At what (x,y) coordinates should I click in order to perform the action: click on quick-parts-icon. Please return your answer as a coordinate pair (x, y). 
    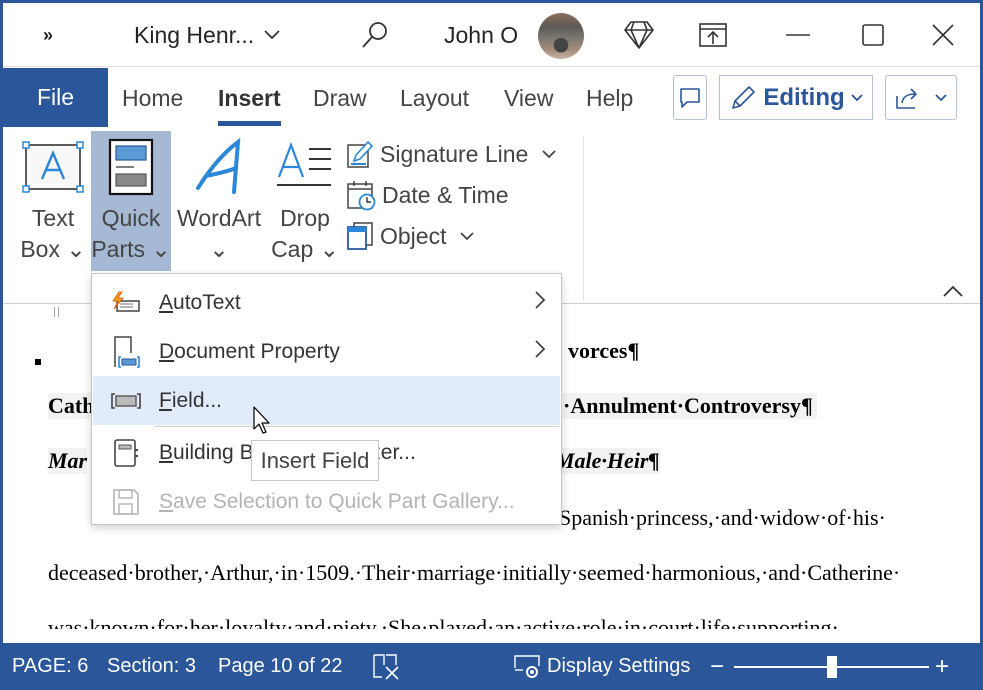
    Looking at the image, I should click on (131, 167).